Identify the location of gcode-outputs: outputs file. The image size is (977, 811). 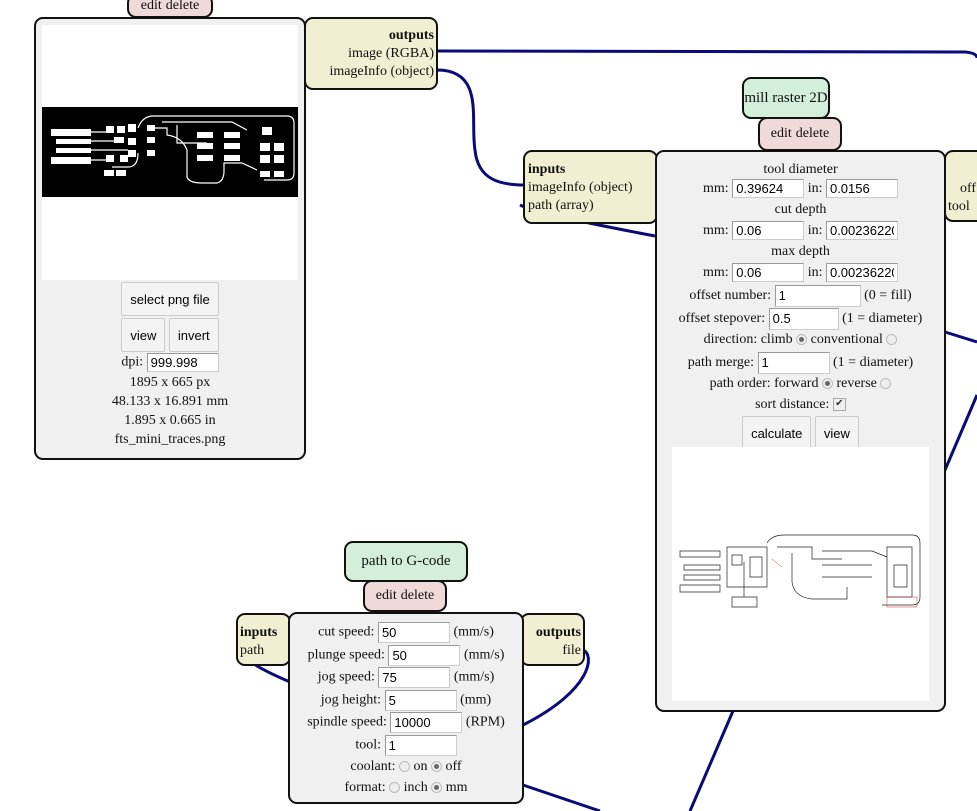
(552, 639).